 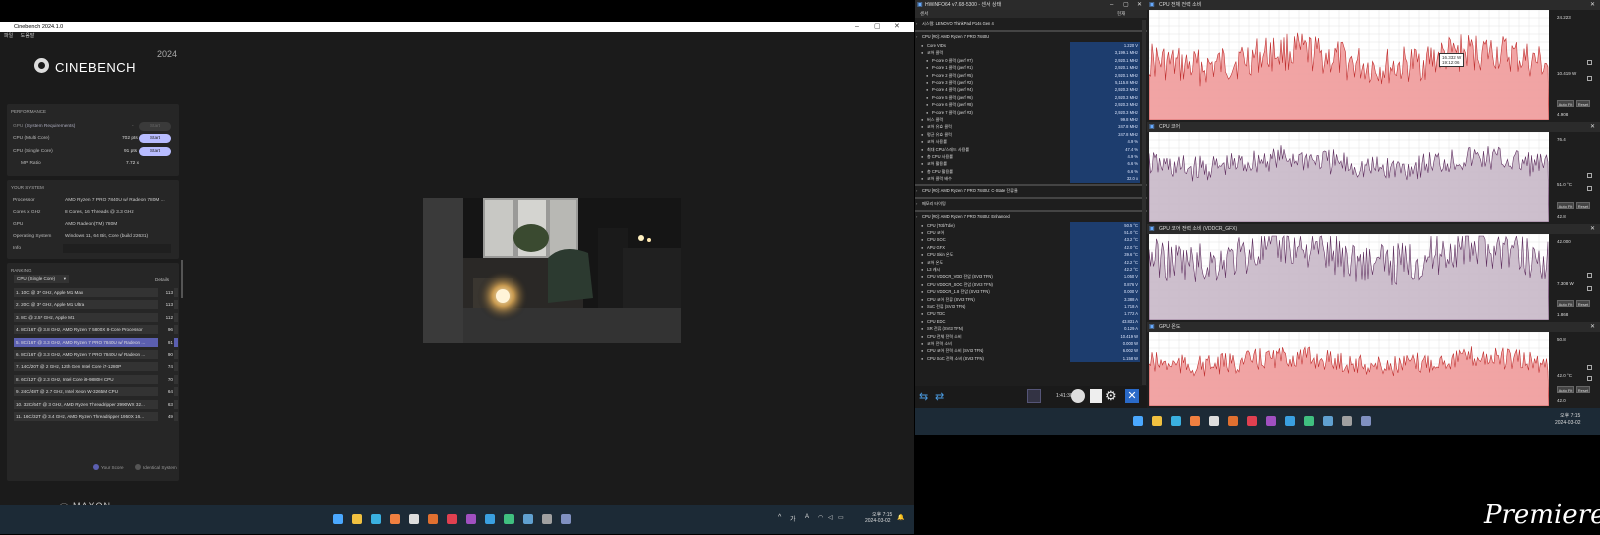 I want to click on sensor-row: ● CPU VDDCR_SOC 전압 (SVI3 TFN) 0.876 V, so click(x=1031, y=284).